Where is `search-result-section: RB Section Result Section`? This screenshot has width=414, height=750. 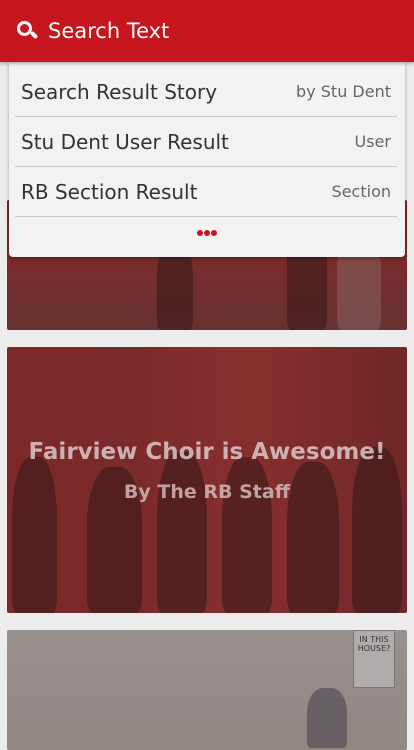 search-result-section: RB Section Result Section is located at coordinates (206, 192).